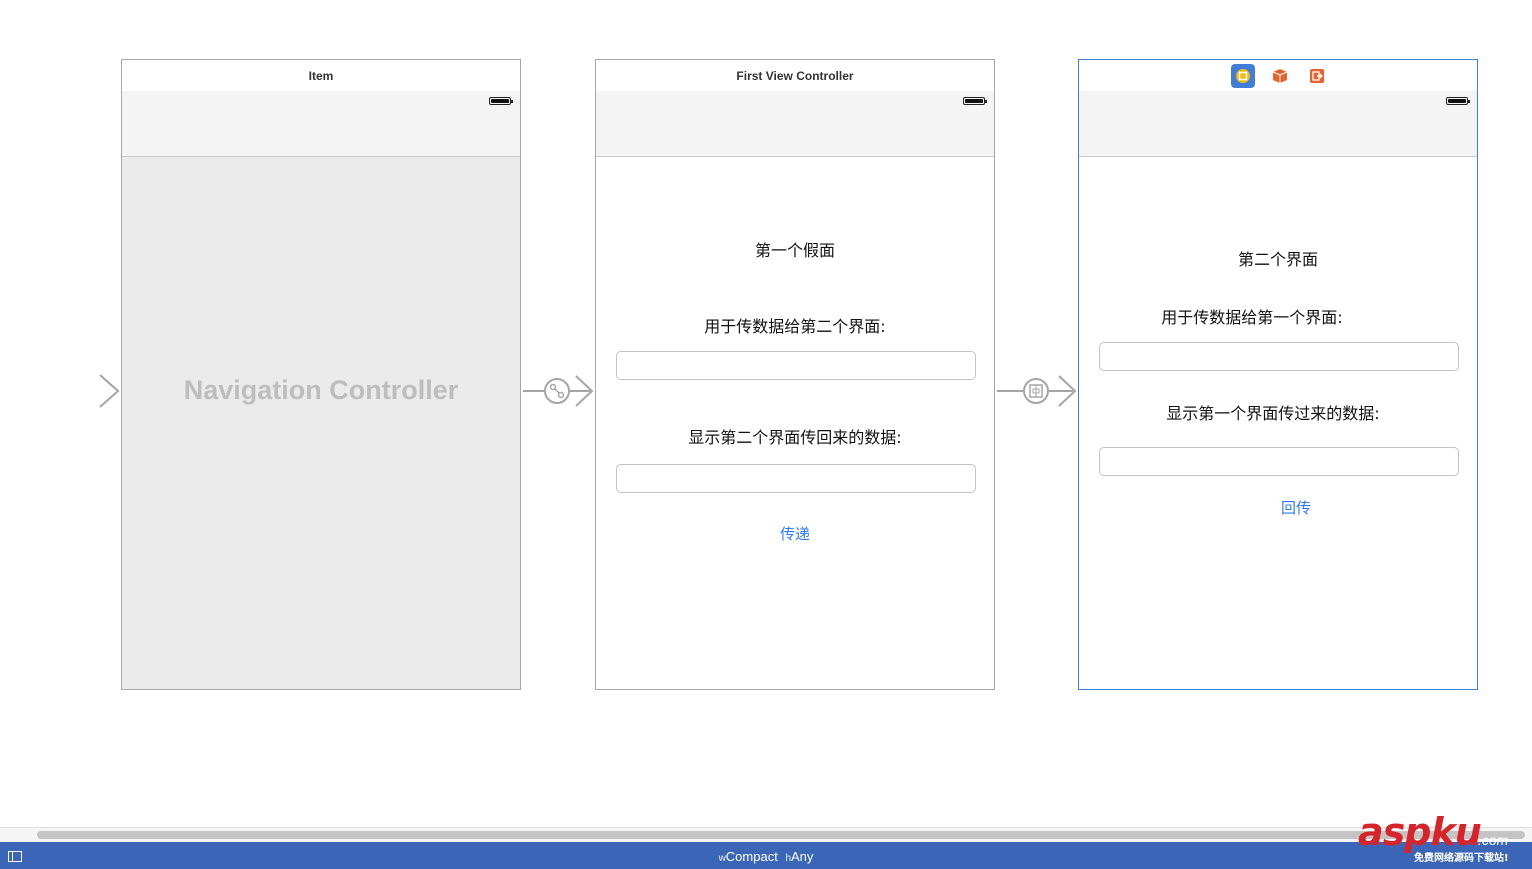 This screenshot has width=1532, height=869. What do you see at coordinates (802, 856) in the screenshot?
I see `height-class: Any` at bounding box center [802, 856].